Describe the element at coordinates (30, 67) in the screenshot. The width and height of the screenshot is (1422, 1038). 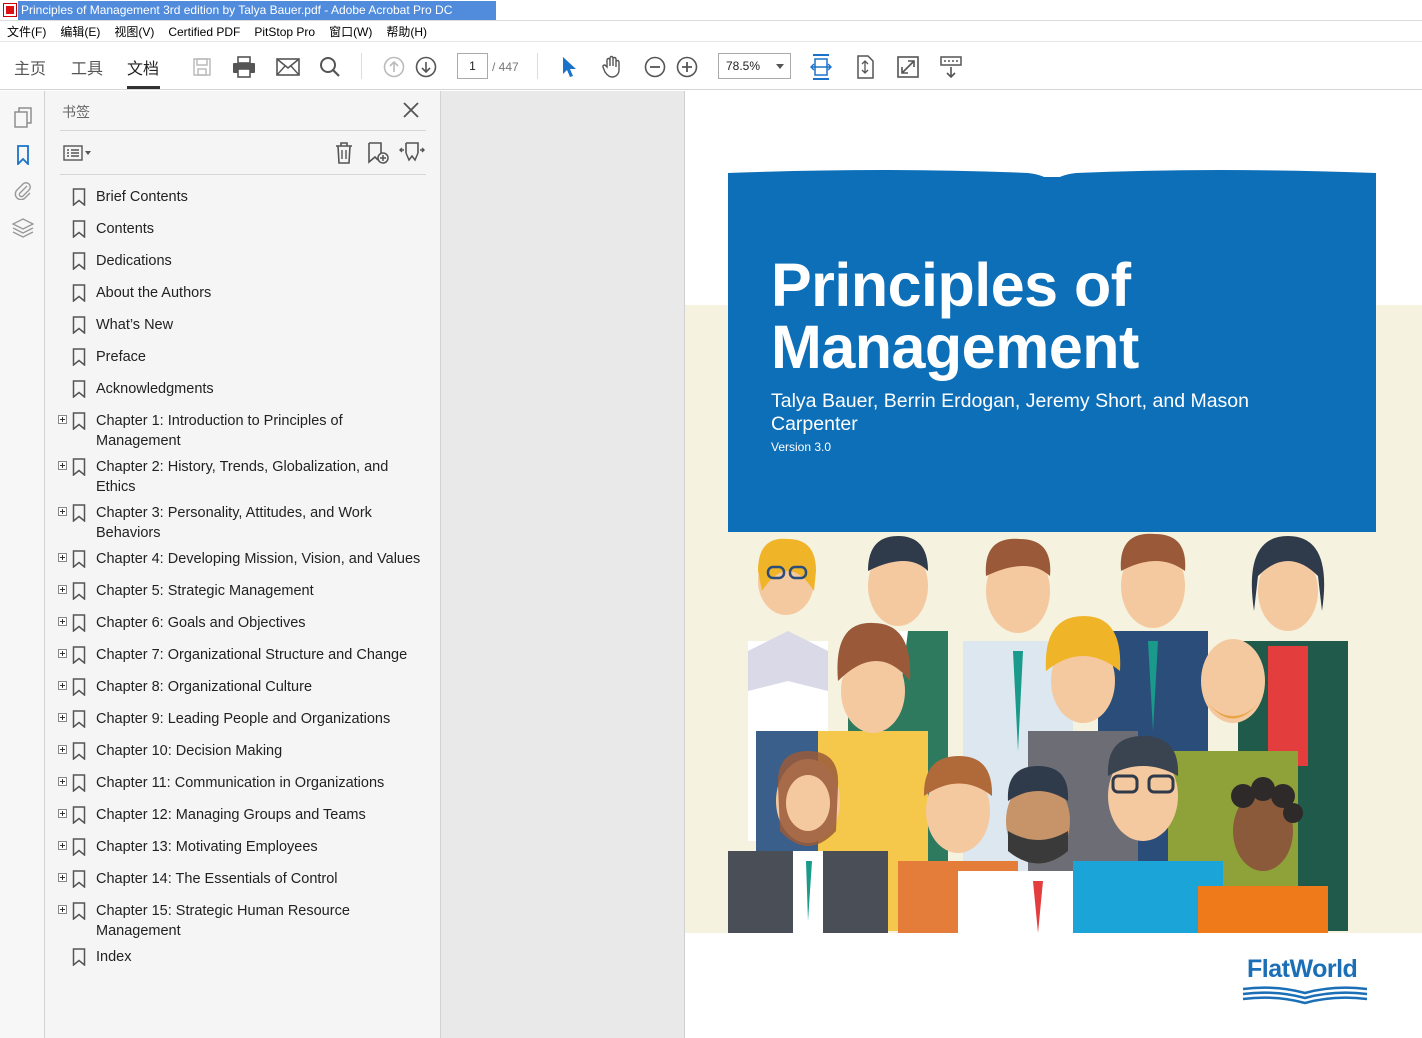
I see `tab-home: 主页` at that location.